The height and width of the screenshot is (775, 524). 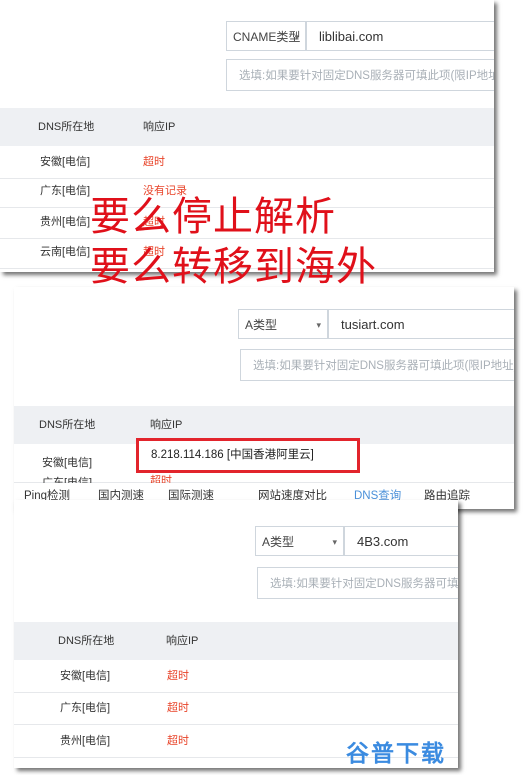 What do you see at coordinates (400, 36) in the screenshot?
I see `domain-input: liblibai.com` at bounding box center [400, 36].